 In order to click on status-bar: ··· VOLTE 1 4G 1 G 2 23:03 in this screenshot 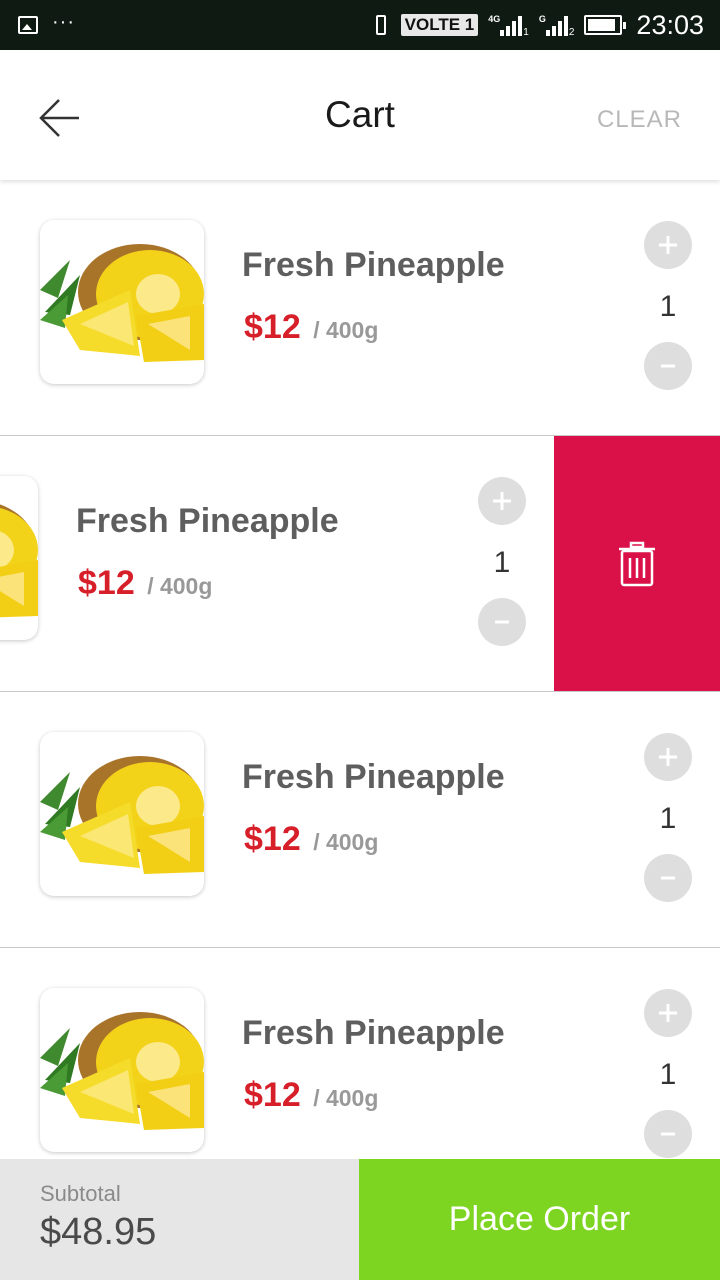, I will do `click(360, 25)`.